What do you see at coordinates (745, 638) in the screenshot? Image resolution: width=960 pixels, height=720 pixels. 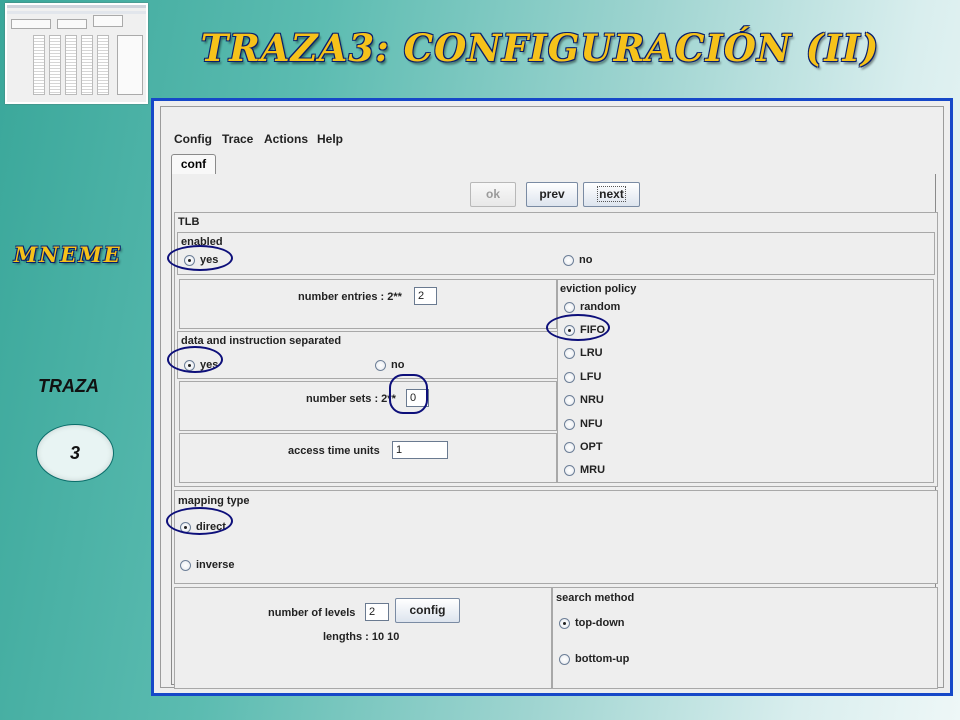 I see `search-method-panel: search method top-down bottom-up` at bounding box center [745, 638].